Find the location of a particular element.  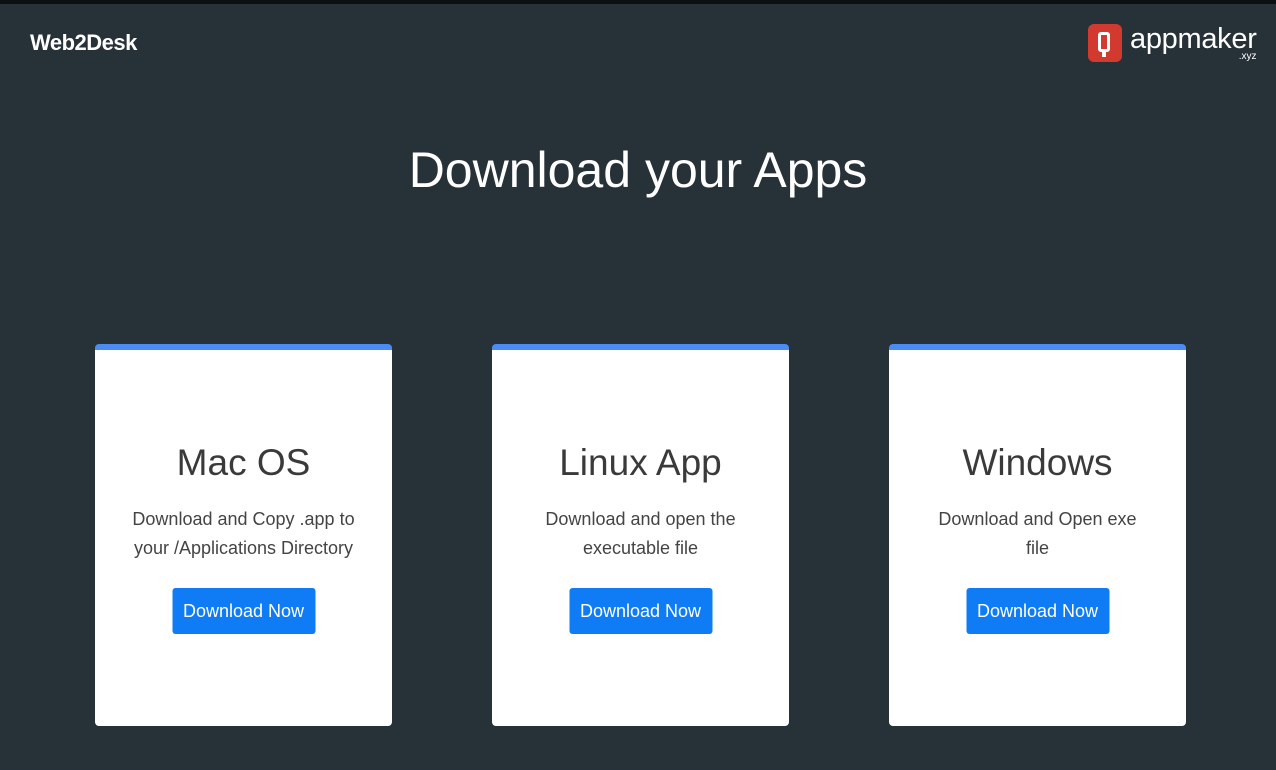

appmaker-wordmark: appmaker .xyz is located at coordinates (1193, 44).